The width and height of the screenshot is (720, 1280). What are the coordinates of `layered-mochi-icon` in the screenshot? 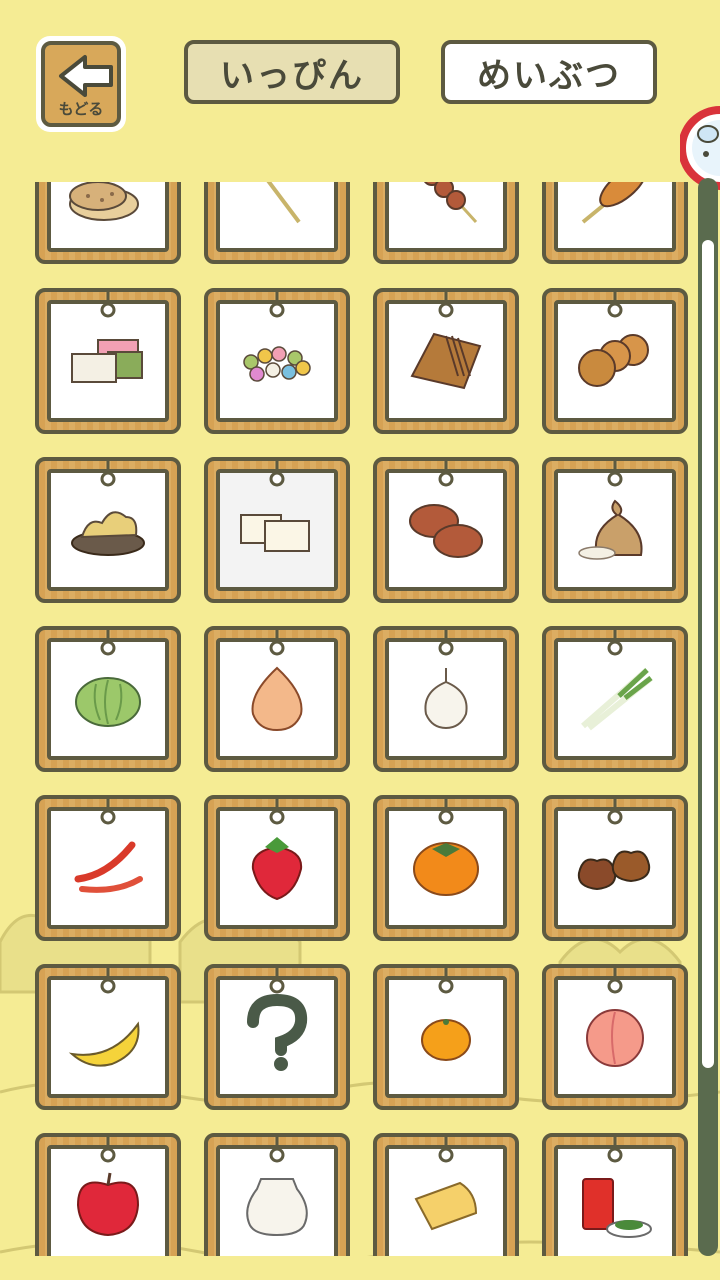 It's located at (107, 361).